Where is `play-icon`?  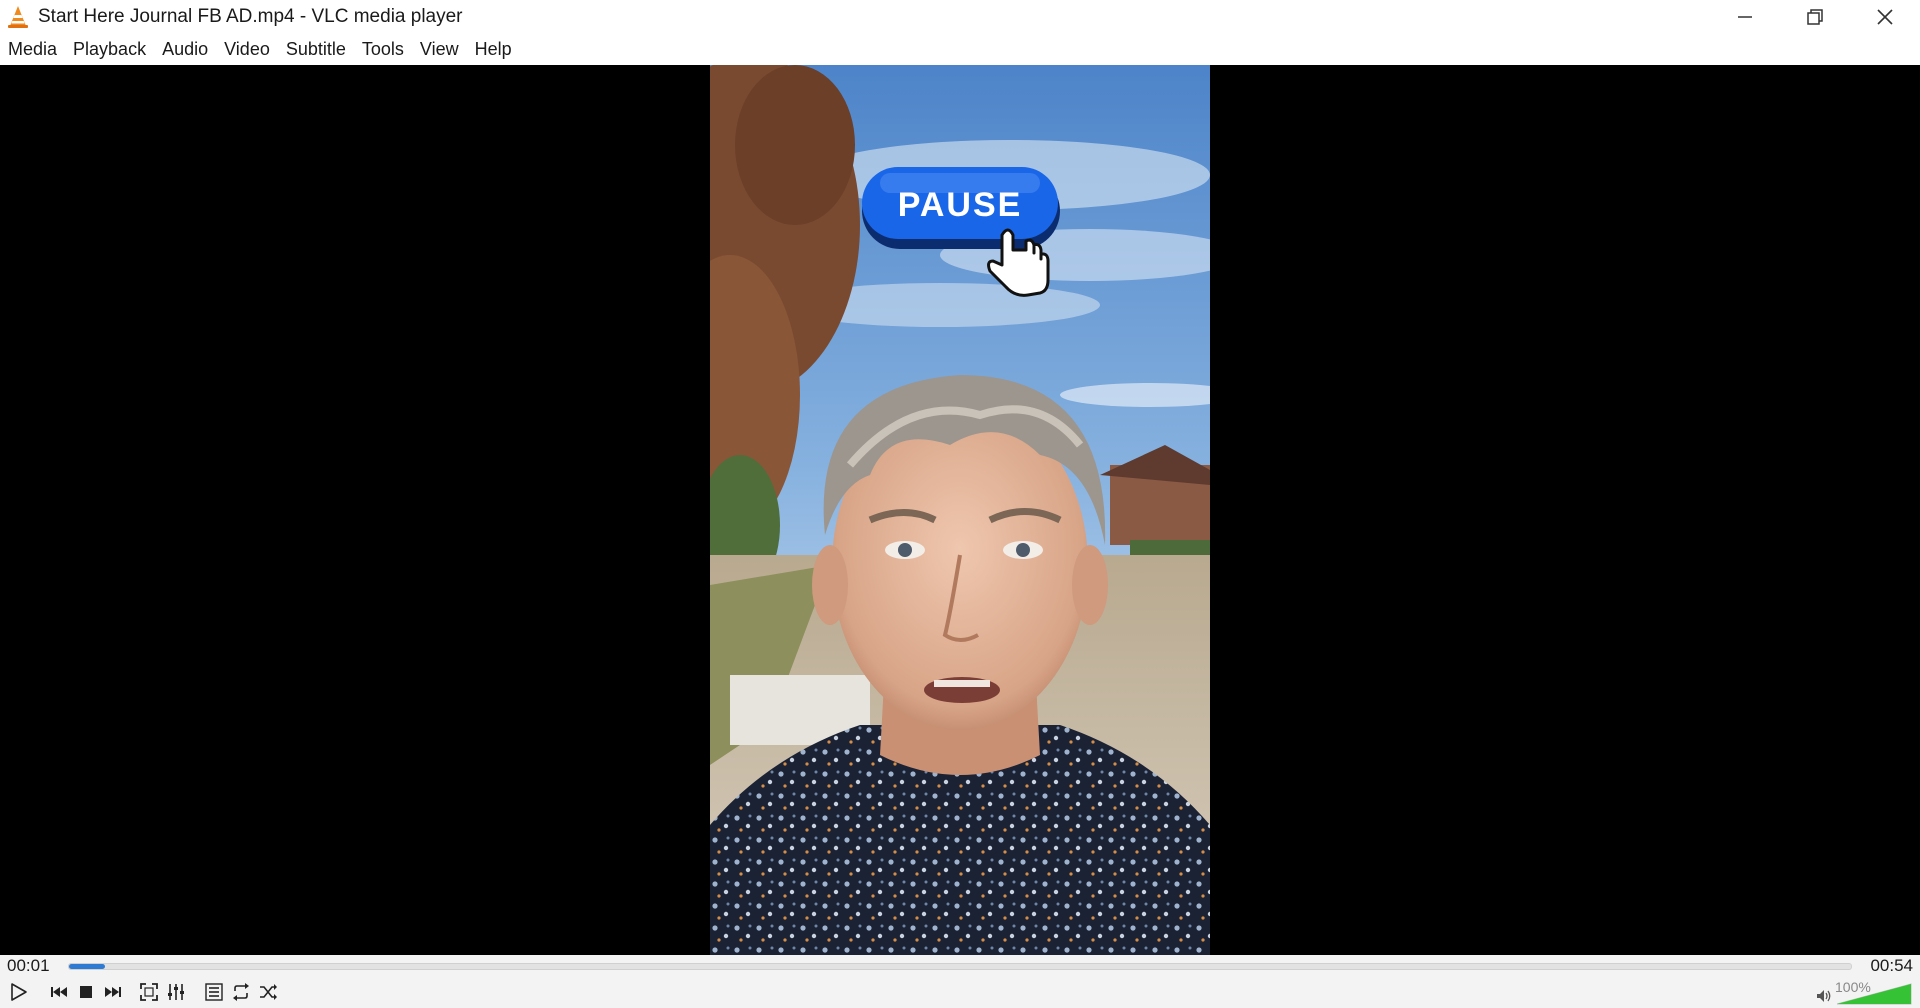 play-icon is located at coordinates (19, 992).